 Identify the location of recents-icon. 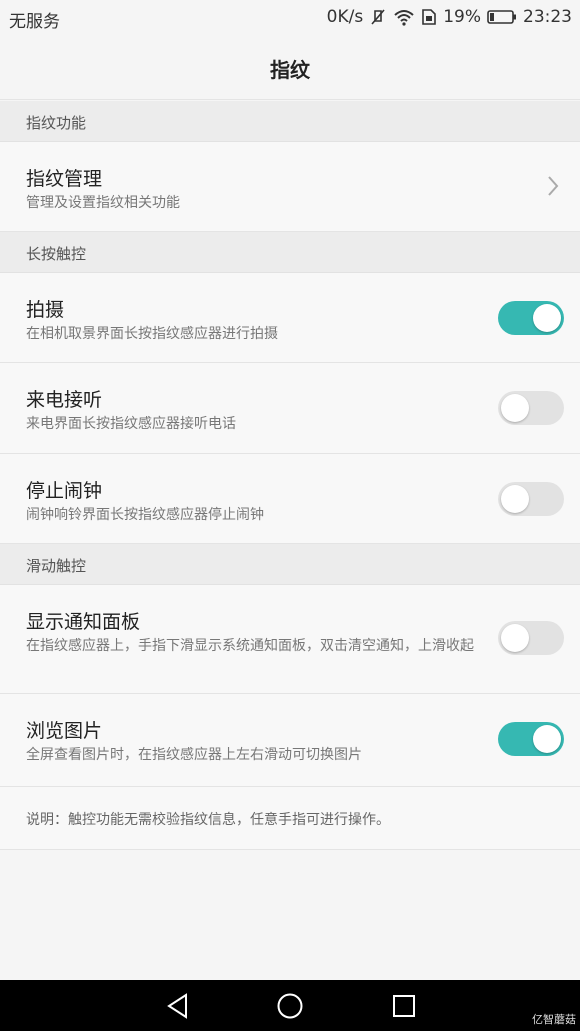
(404, 1008).